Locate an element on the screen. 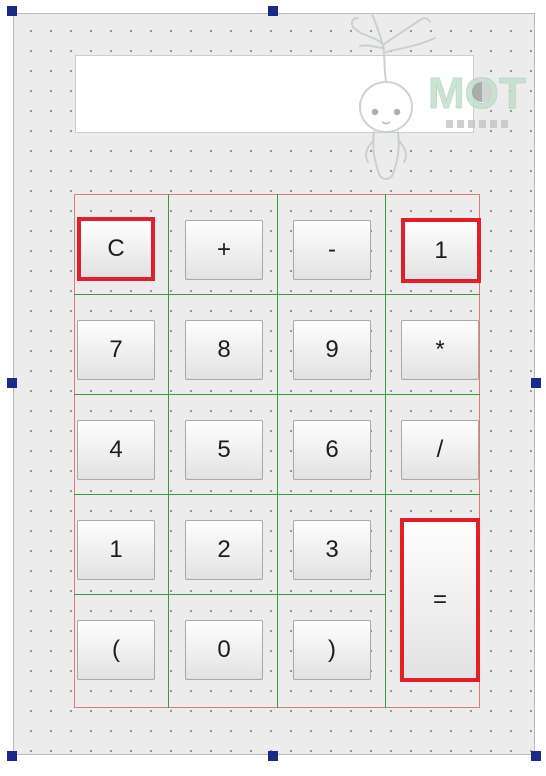 Image resolution: width=546 pixels, height=776 pixels. key-close-paren-button: ) is located at coordinates (332, 650).